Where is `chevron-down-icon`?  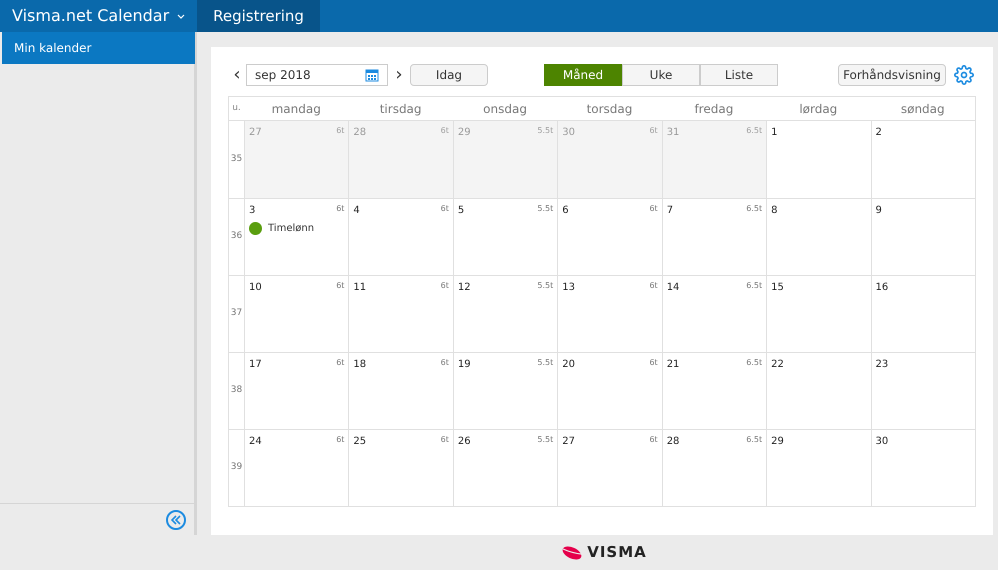
chevron-down-icon is located at coordinates (181, 16).